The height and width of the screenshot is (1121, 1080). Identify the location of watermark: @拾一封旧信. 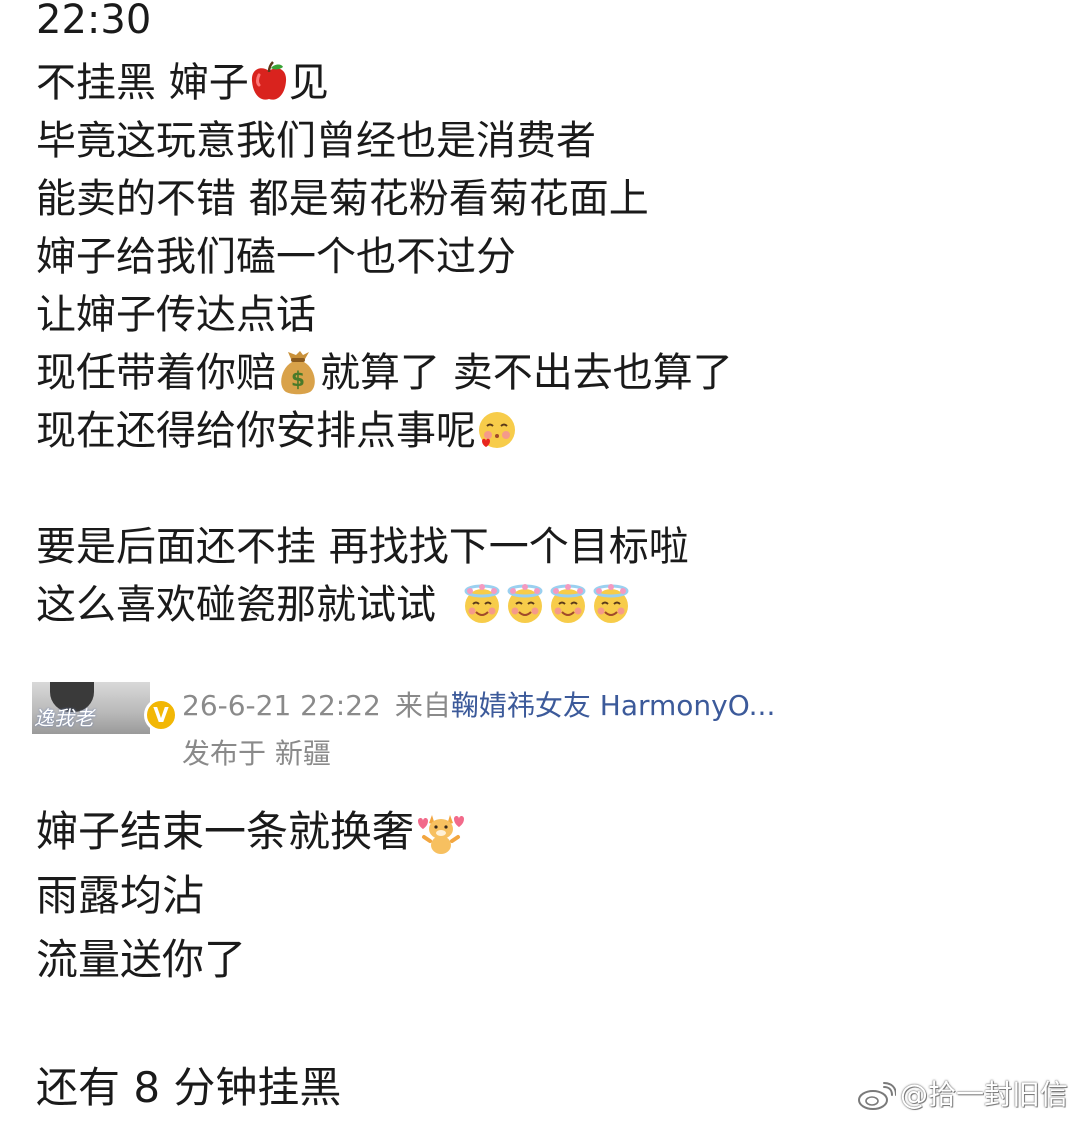
(962, 1095).